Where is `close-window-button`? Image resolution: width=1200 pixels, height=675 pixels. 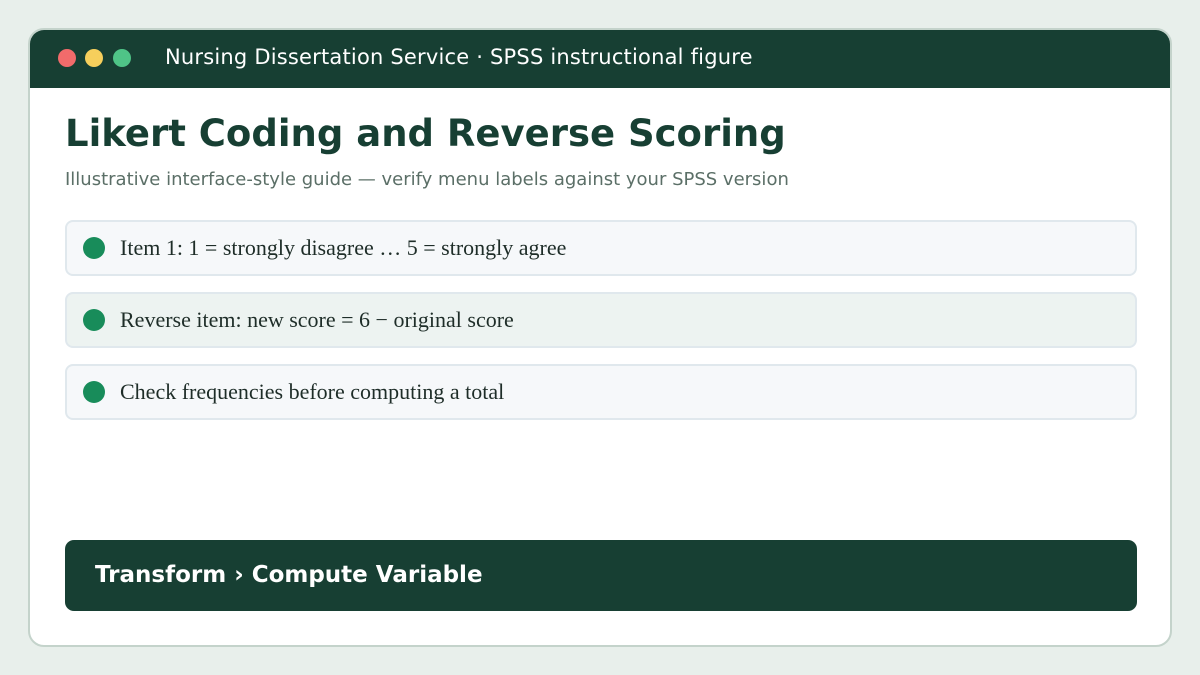
close-window-button is located at coordinates (67, 58).